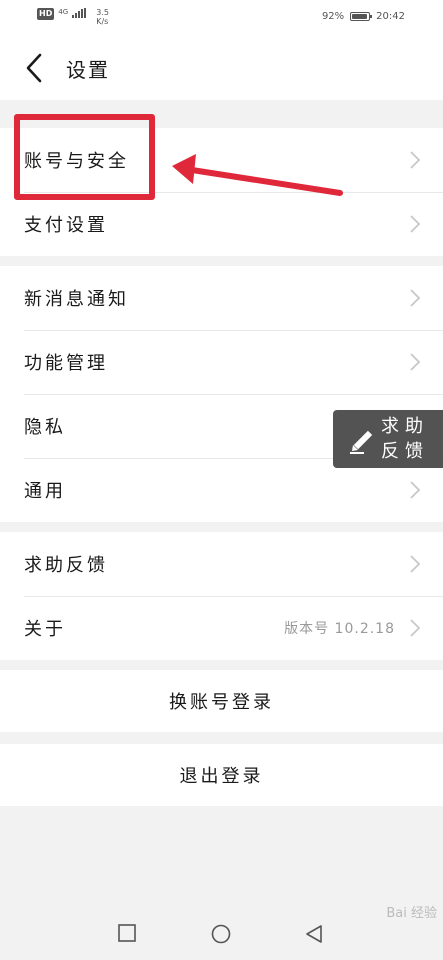 This screenshot has width=443, height=960. What do you see at coordinates (84, 157) in the screenshot?
I see `annotation-highlight-box` at bounding box center [84, 157].